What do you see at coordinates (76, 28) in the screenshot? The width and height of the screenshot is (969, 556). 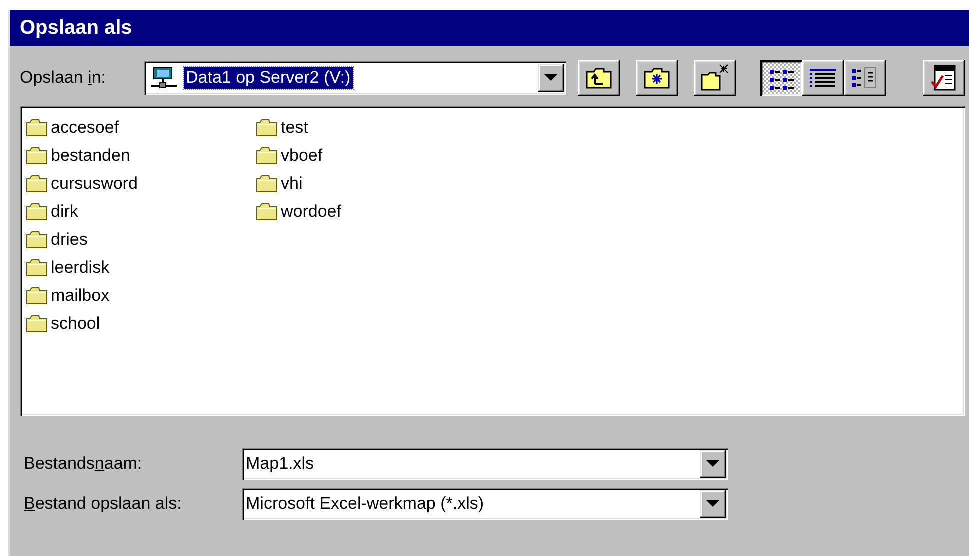 I see `window-title: Opslaan als` at bounding box center [76, 28].